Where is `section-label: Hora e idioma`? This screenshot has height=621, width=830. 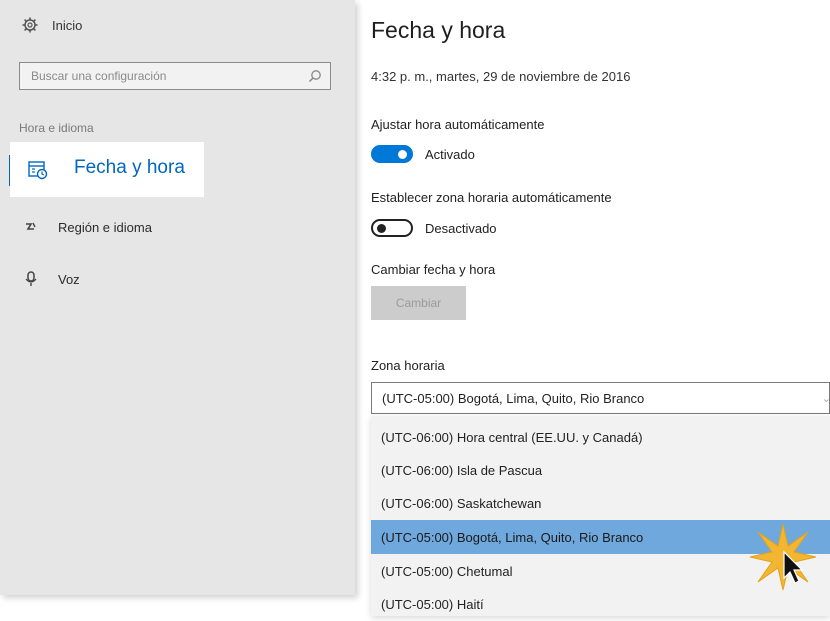 section-label: Hora e idioma is located at coordinates (56, 128).